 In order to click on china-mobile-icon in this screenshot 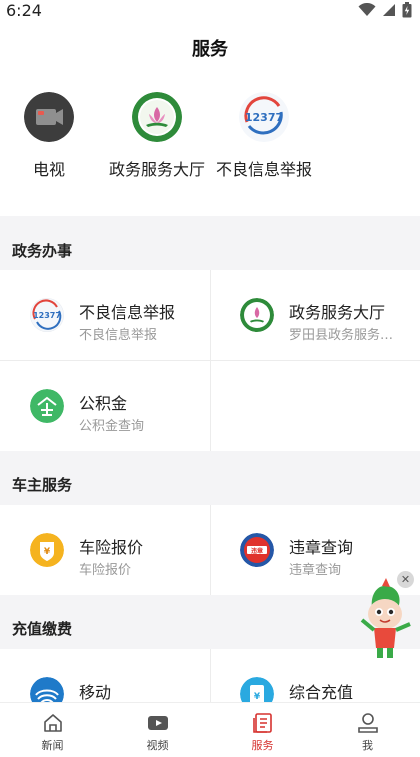, I will do `click(47, 689)`.